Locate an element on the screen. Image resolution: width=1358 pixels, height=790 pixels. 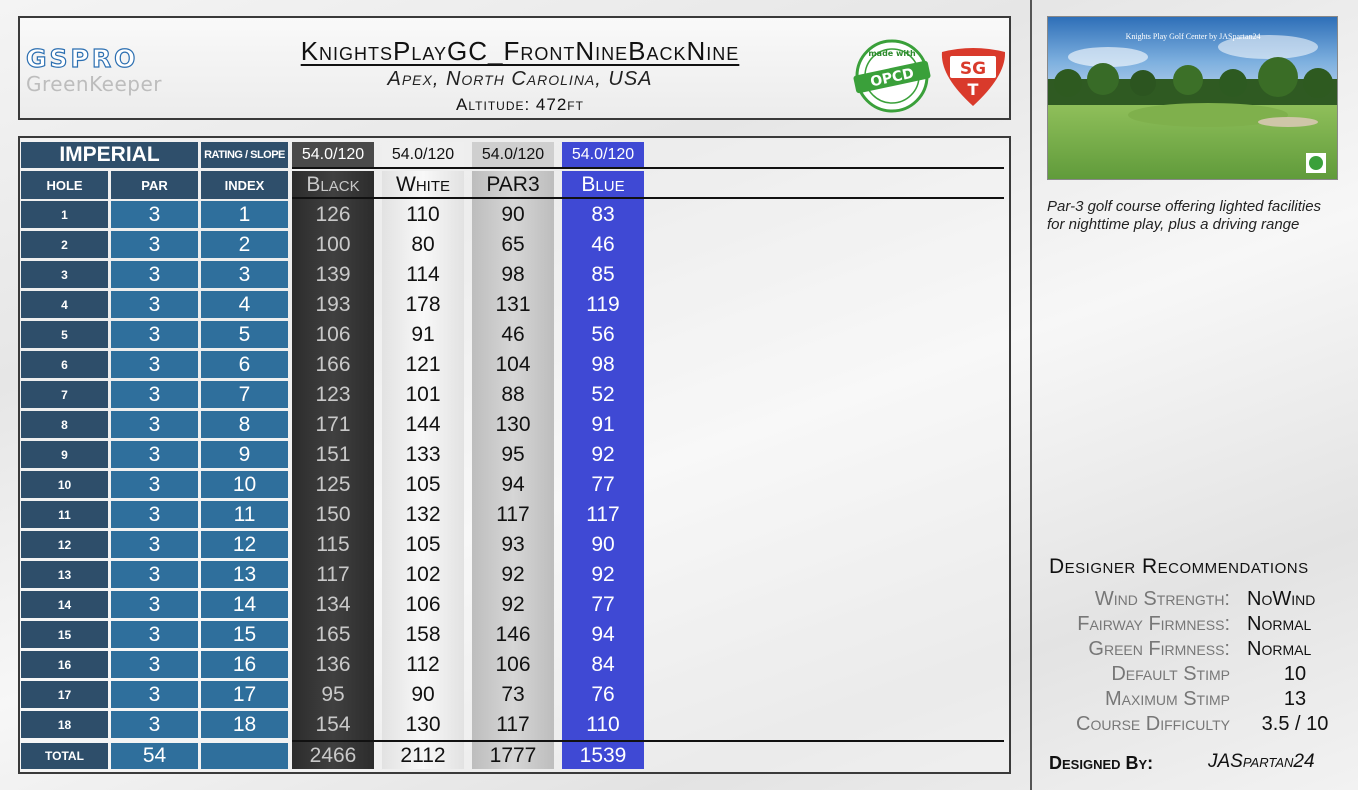
hole-index: 11 is located at coordinates (244, 514).